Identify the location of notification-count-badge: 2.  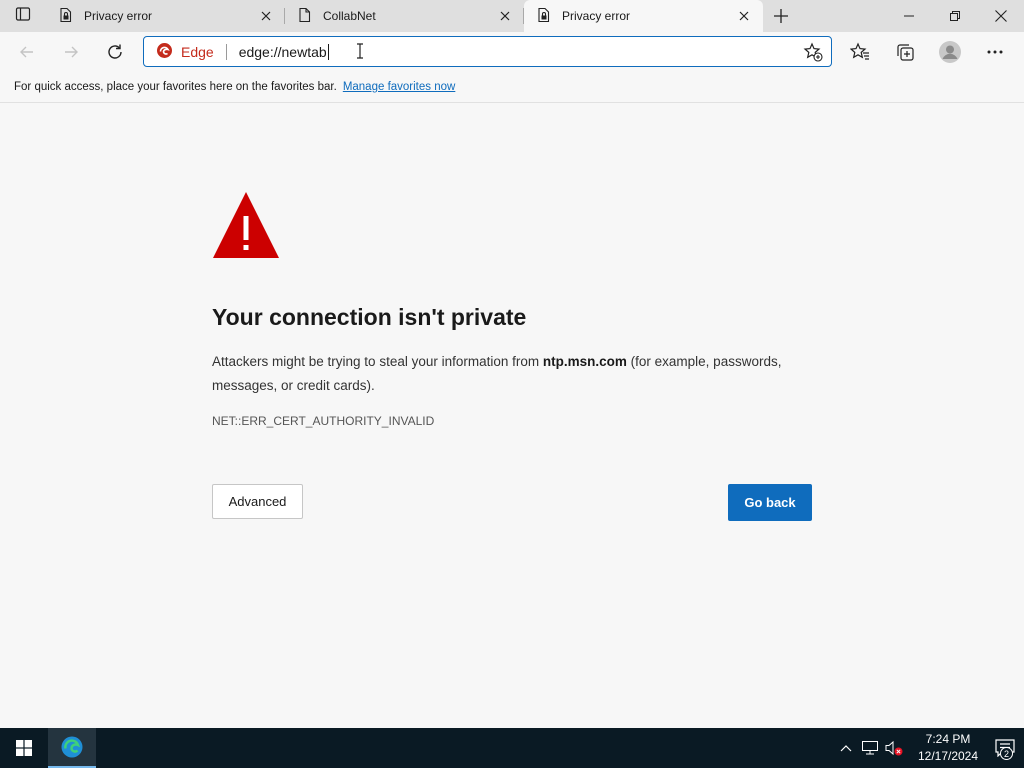
(1006, 753).